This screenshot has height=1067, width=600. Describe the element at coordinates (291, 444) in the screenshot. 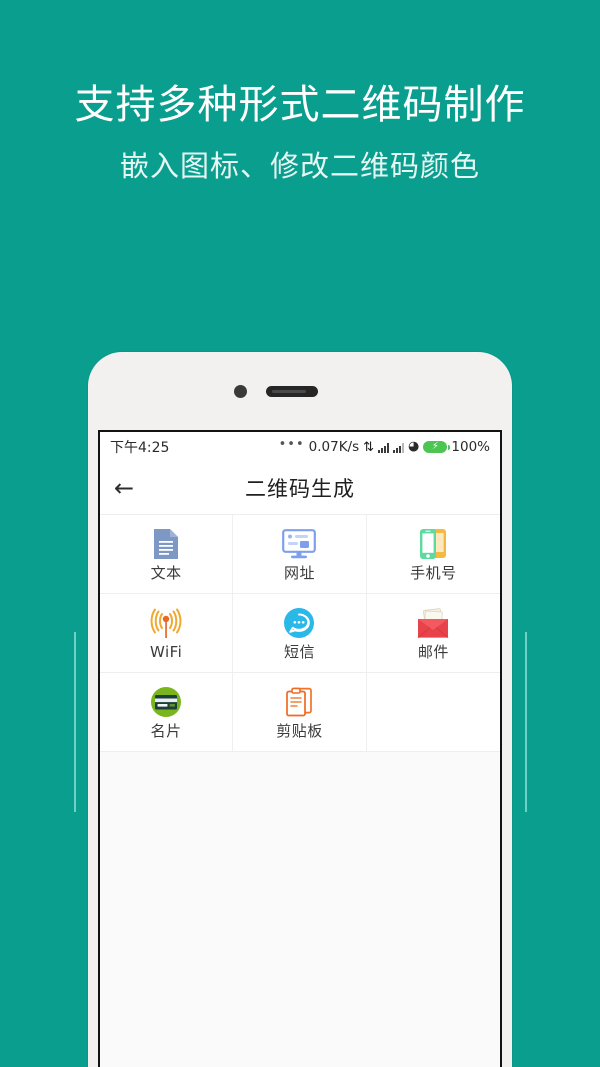

I see `overflow-dots-icon: •••` at that location.